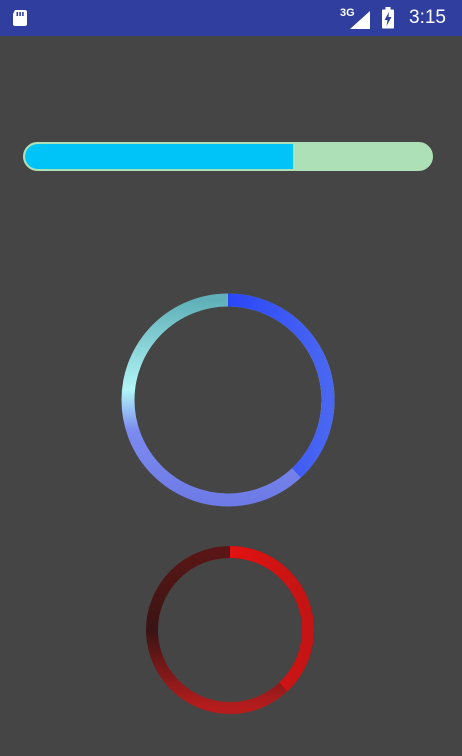  I want to click on circular-progress-blue, so click(228, 400).